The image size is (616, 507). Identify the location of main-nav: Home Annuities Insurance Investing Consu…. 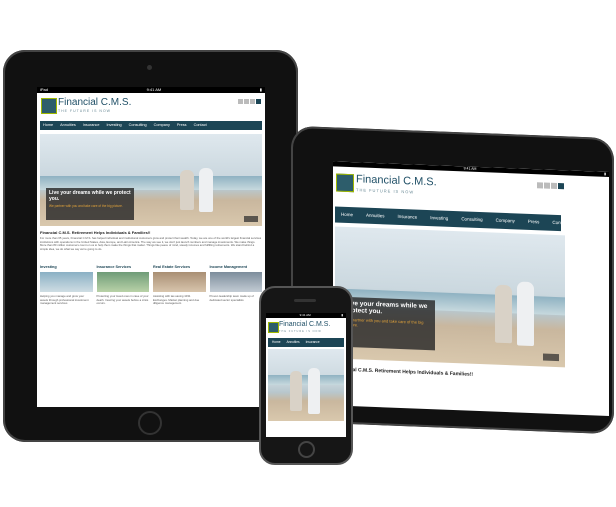
(151, 125).